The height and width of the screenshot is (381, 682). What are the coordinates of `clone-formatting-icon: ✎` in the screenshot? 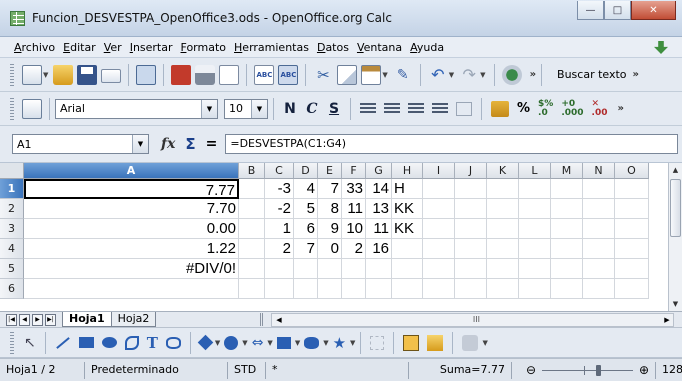 It's located at (403, 75).